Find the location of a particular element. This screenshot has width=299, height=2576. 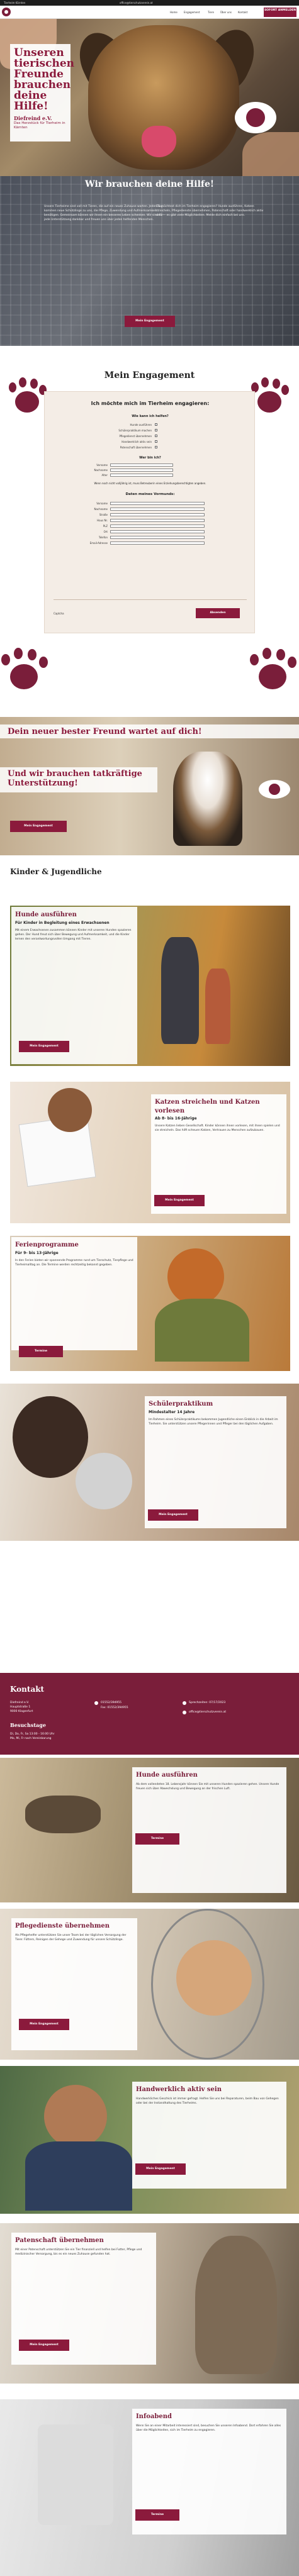

guardian-city-input is located at coordinates (157, 531).